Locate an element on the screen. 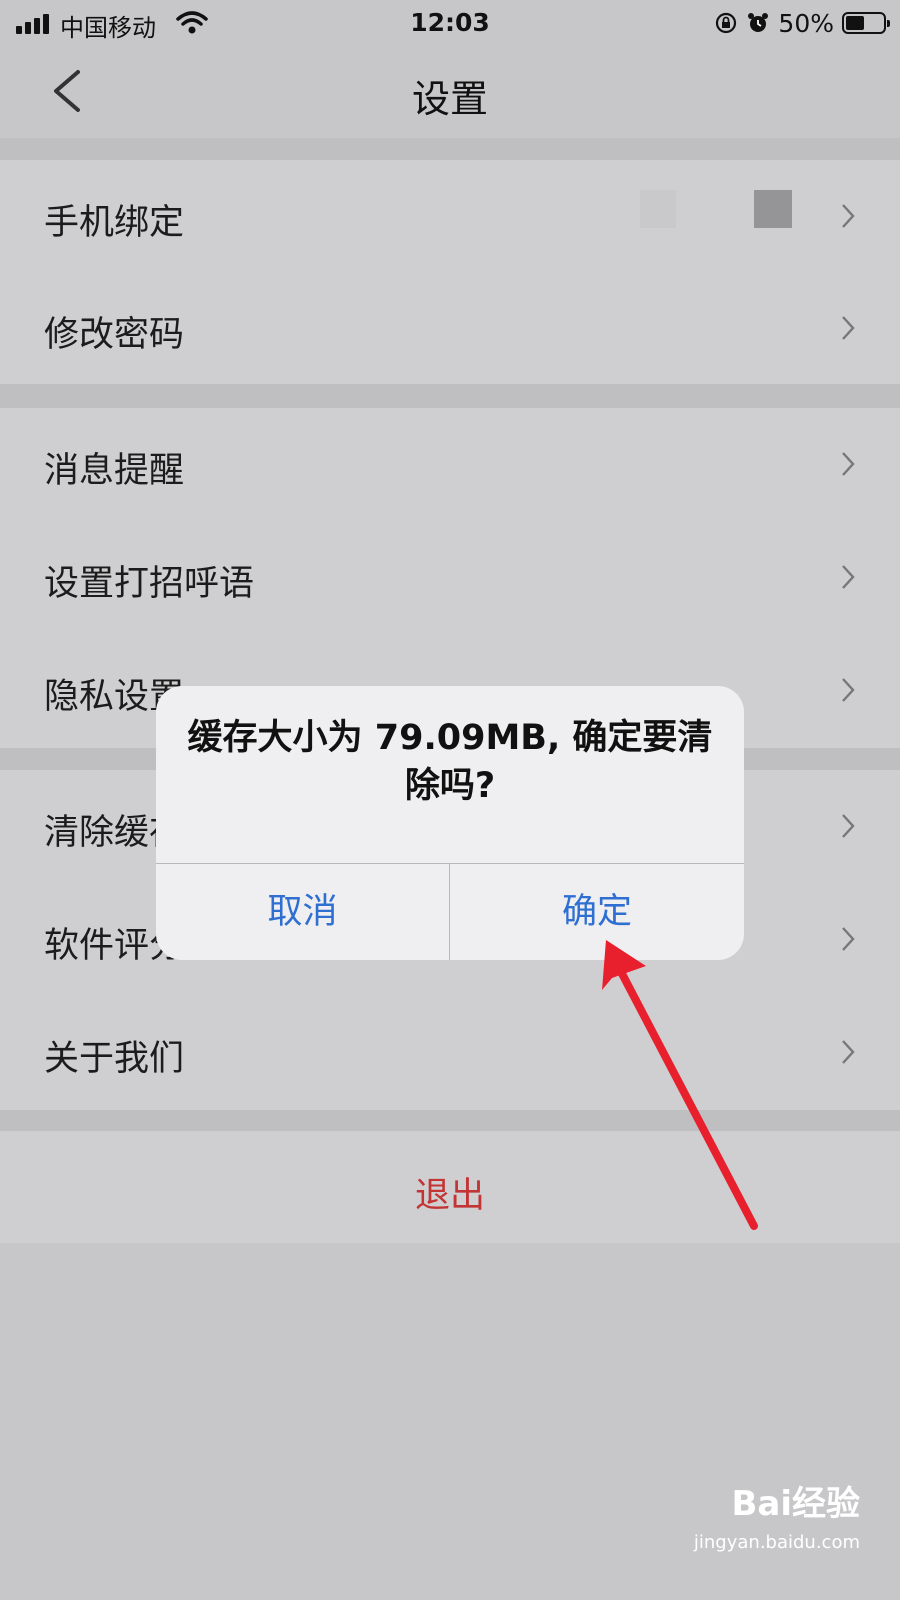 This screenshot has width=900, height=1600. settings-row-change-password: 修改密码 is located at coordinates (450, 328).